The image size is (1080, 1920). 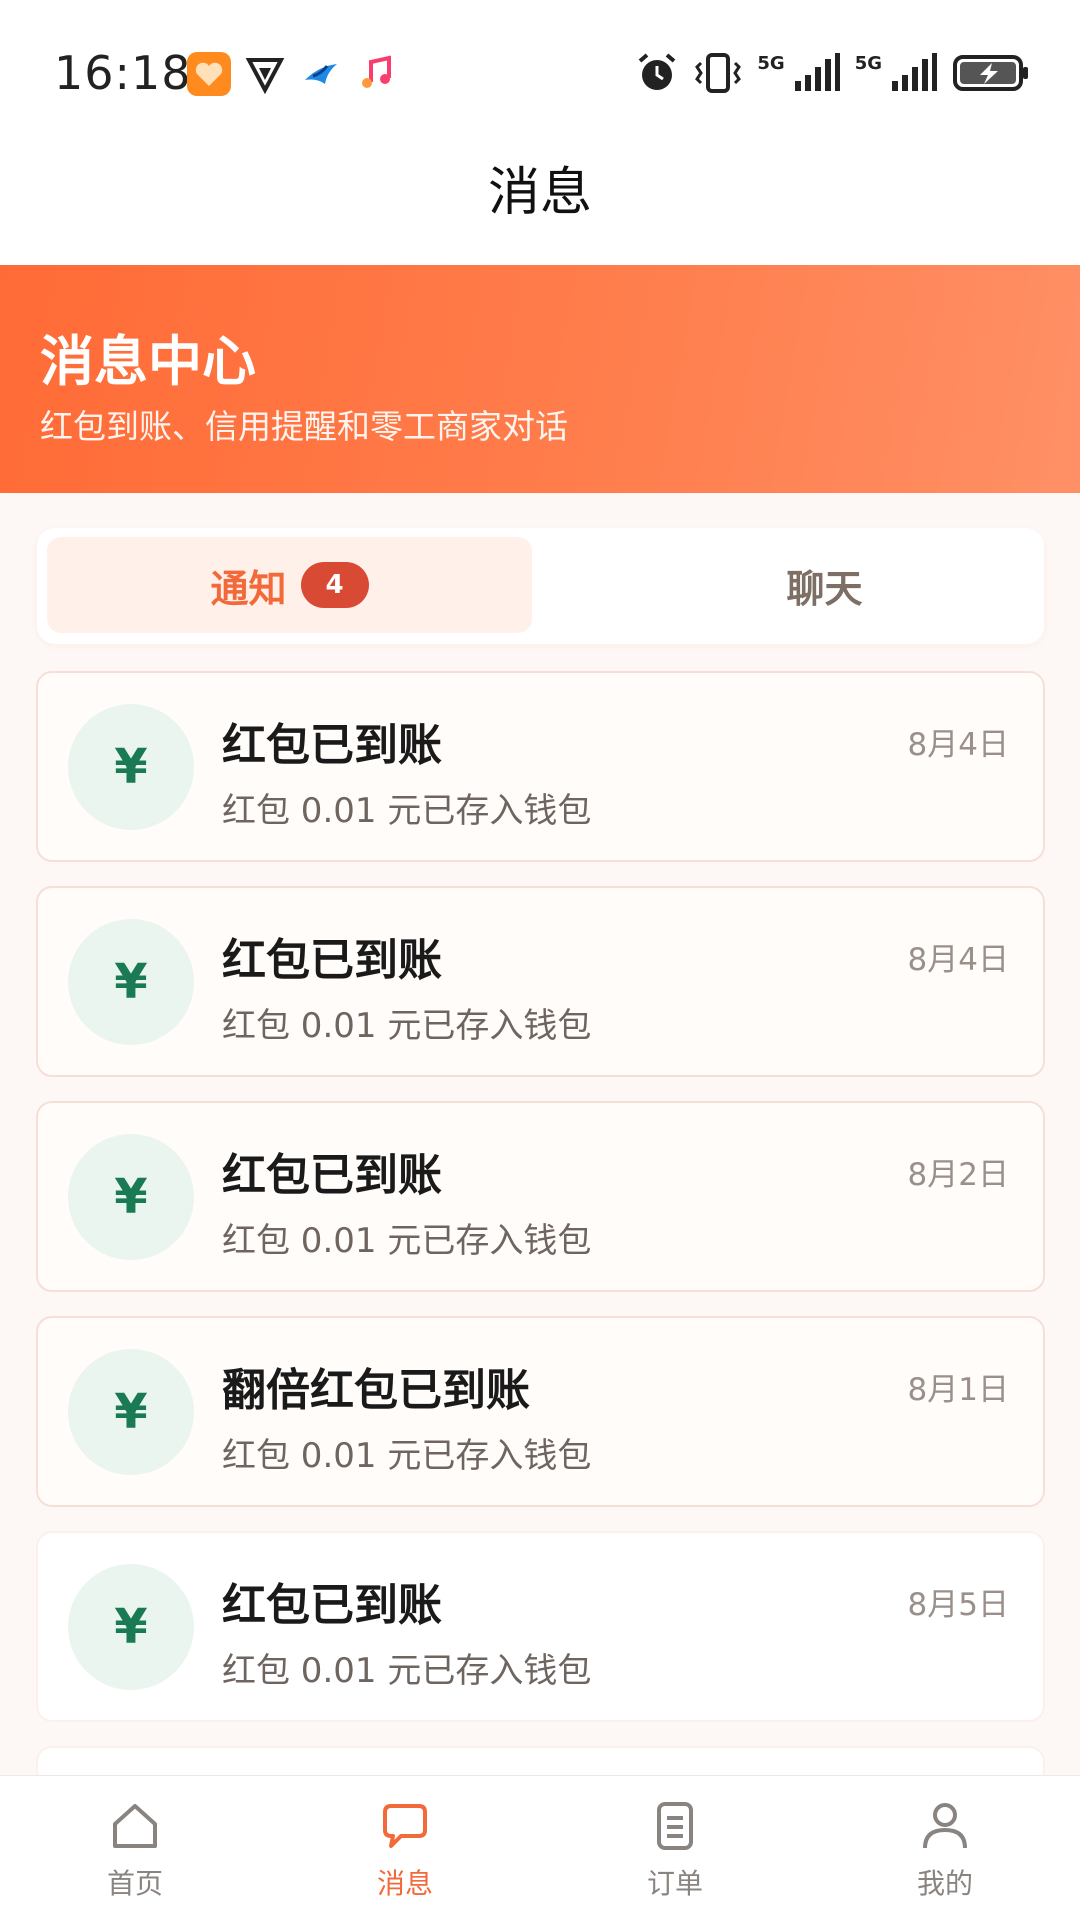 What do you see at coordinates (771, 63) in the screenshot?
I see `signal-1-label: 5G` at bounding box center [771, 63].